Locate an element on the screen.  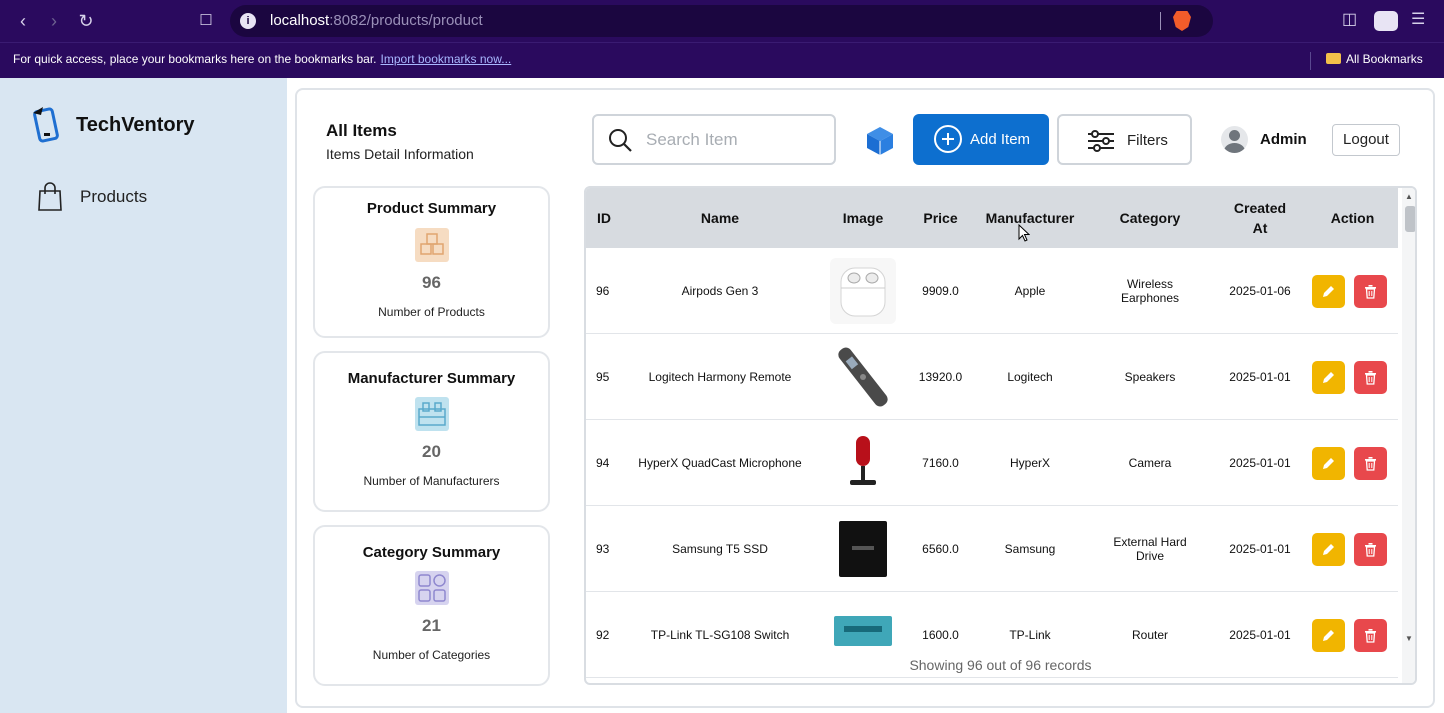
cube-icon is located at coordinates (880, 141).